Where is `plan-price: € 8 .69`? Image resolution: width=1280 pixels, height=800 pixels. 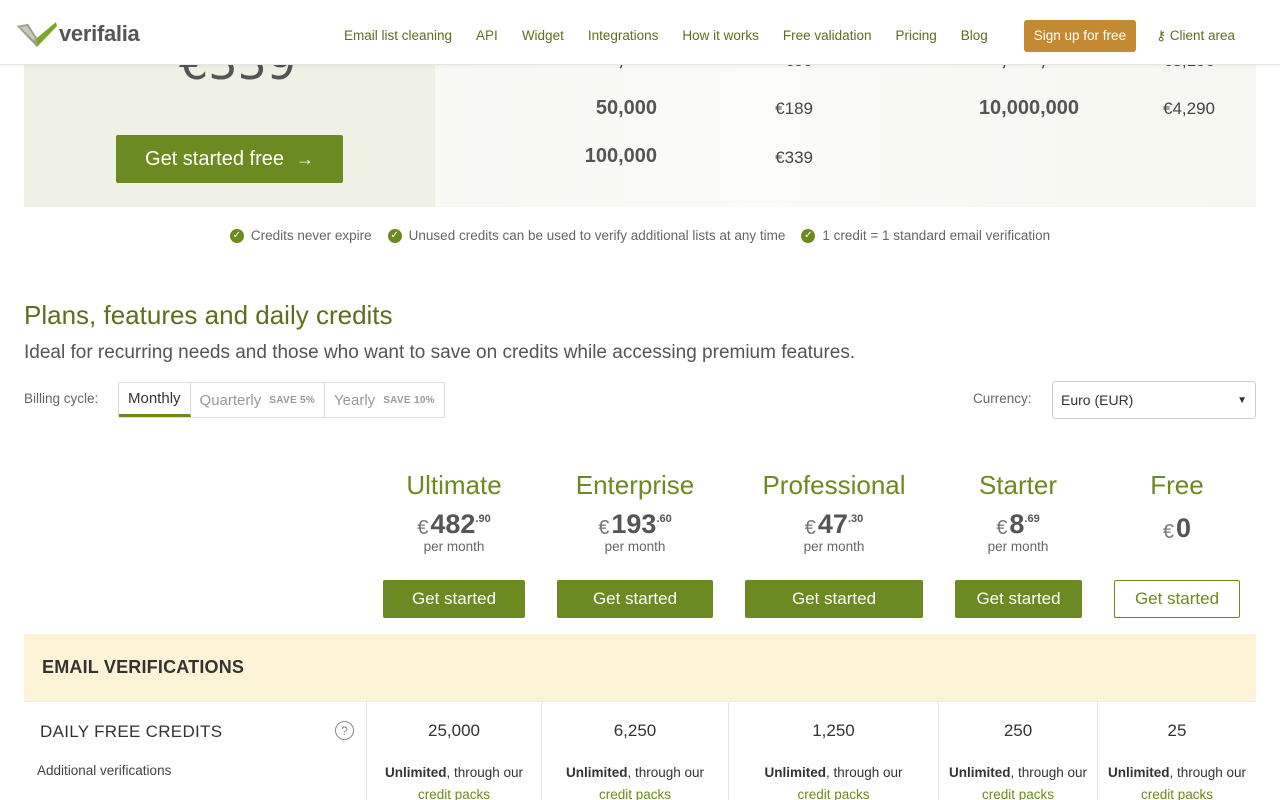 plan-price: € 8 .69 is located at coordinates (1018, 526).